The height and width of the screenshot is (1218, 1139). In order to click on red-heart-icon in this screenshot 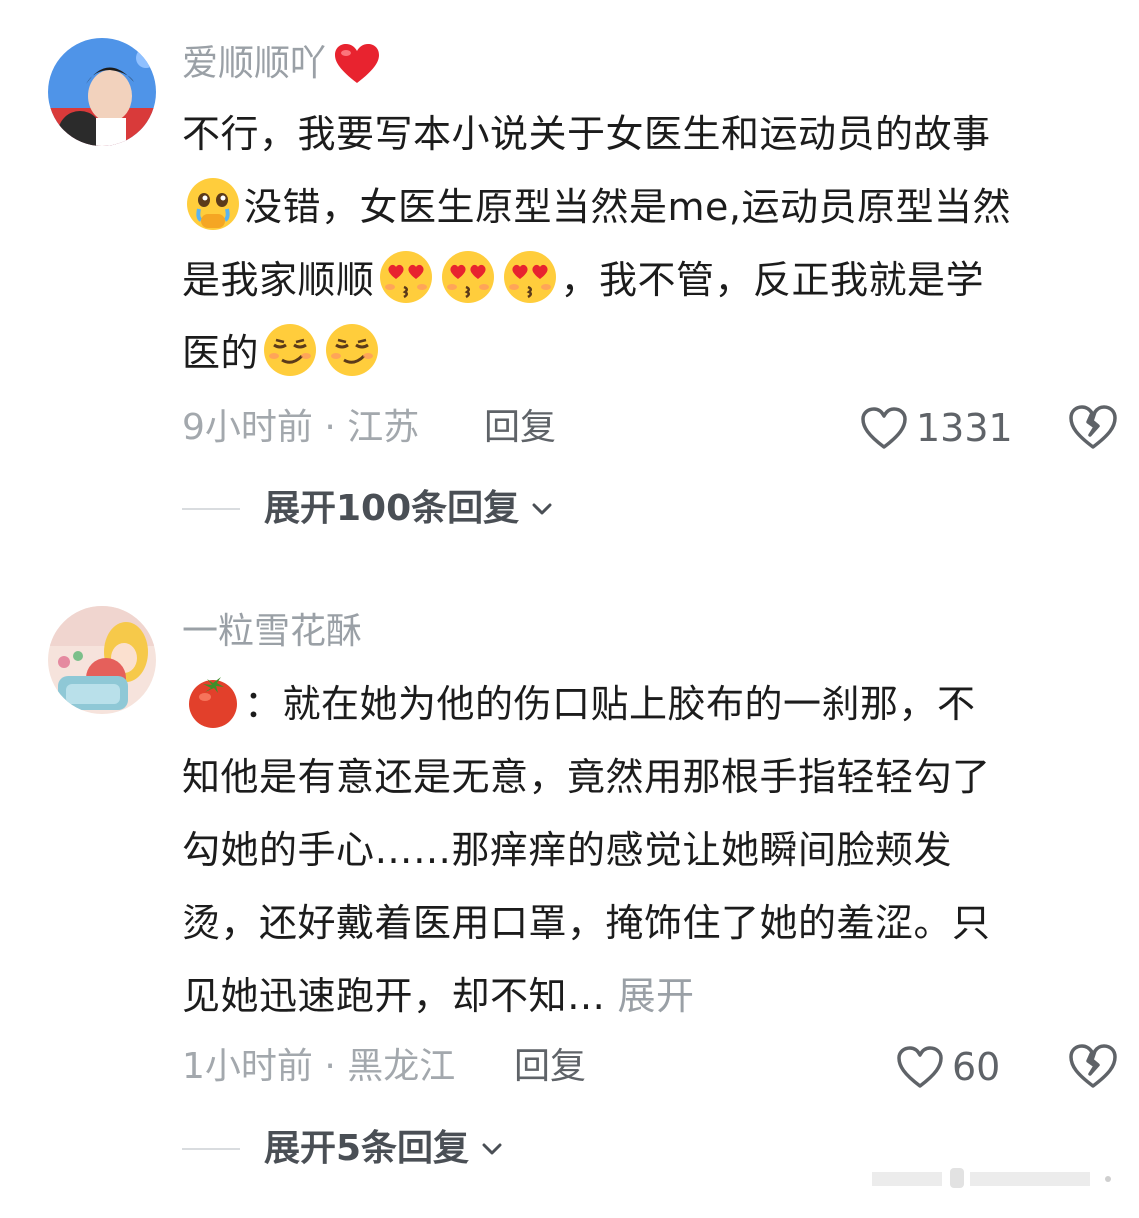, I will do `click(357, 64)`.